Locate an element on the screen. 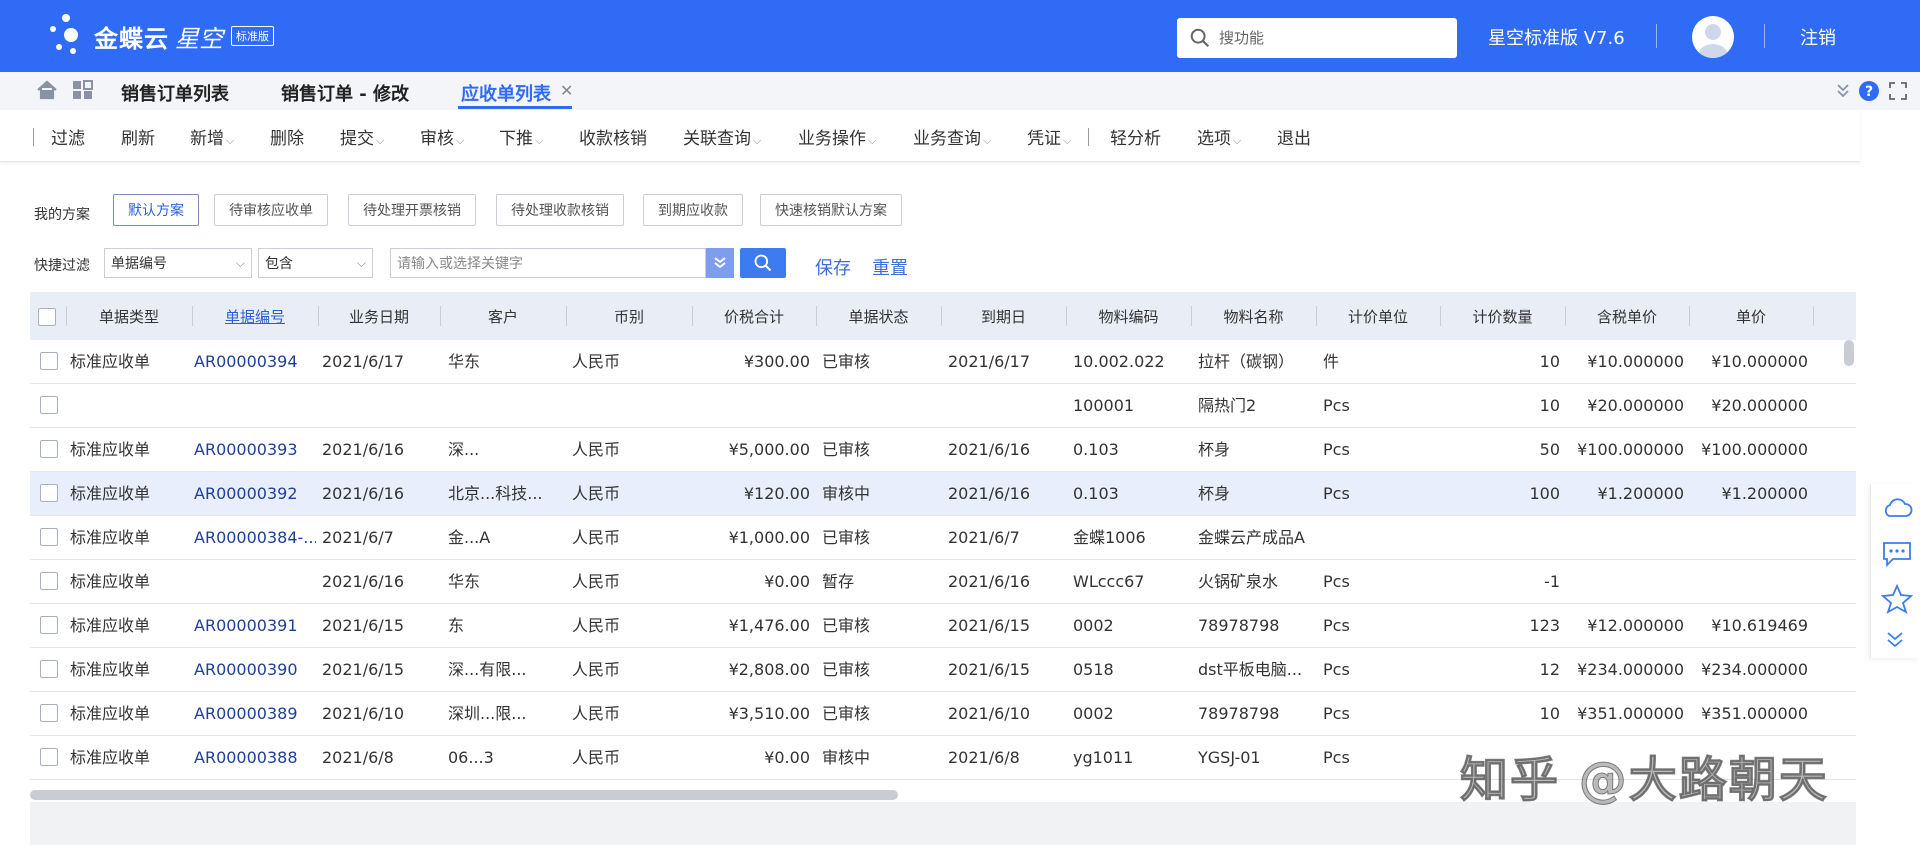 The image size is (1920, 845). col-header-unit: 计价单位 is located at coordinates (1378, 316).